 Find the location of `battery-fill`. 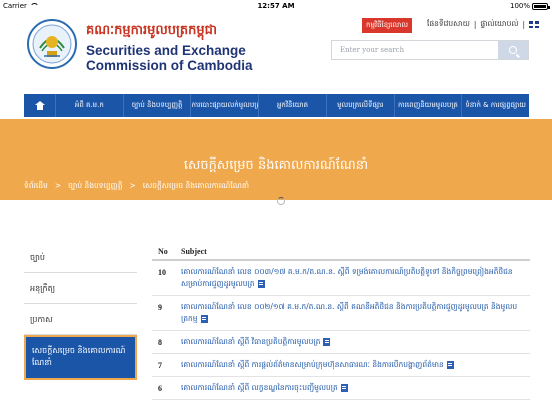

battery-fill is located at coordinates (540, 6).